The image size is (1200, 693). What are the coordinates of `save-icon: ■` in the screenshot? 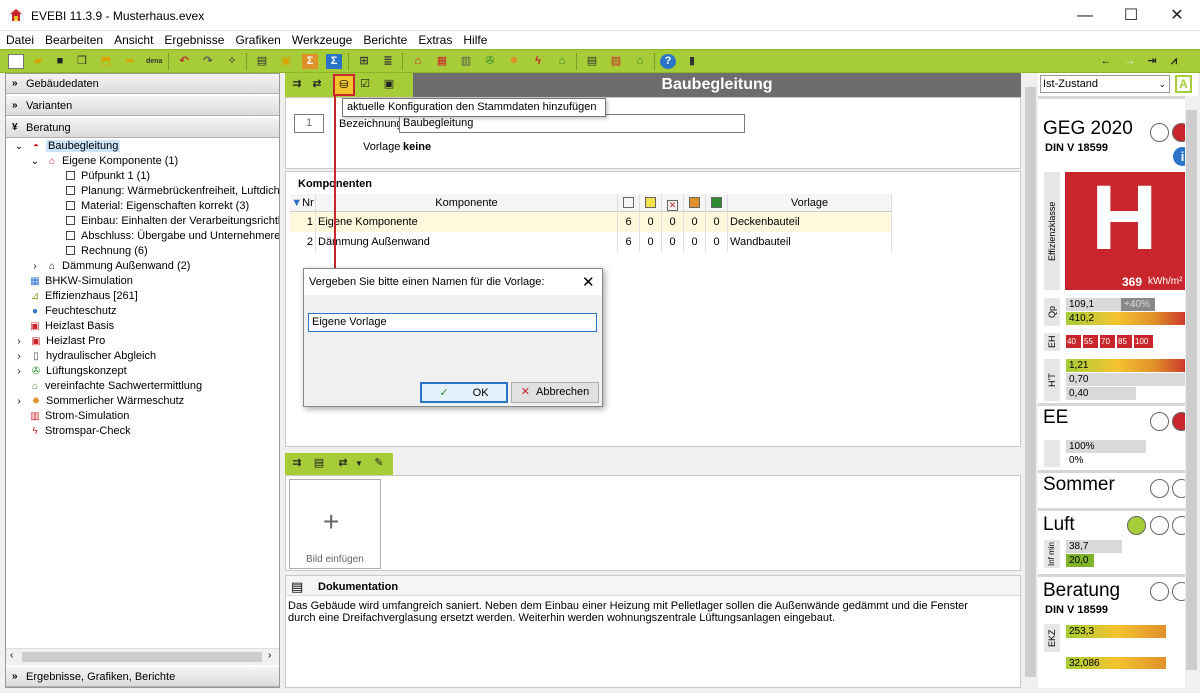 It's located at (60, 61).